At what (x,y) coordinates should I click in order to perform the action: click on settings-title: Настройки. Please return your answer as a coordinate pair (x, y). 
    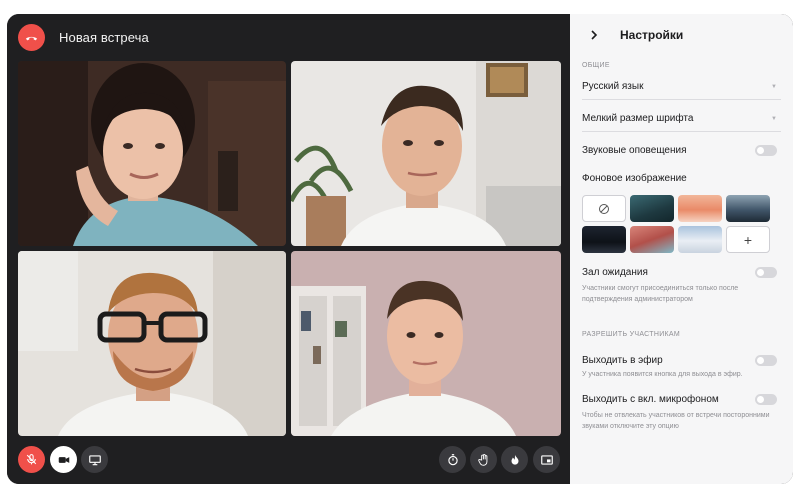
    Looking at the image, I should click on (652, 35).